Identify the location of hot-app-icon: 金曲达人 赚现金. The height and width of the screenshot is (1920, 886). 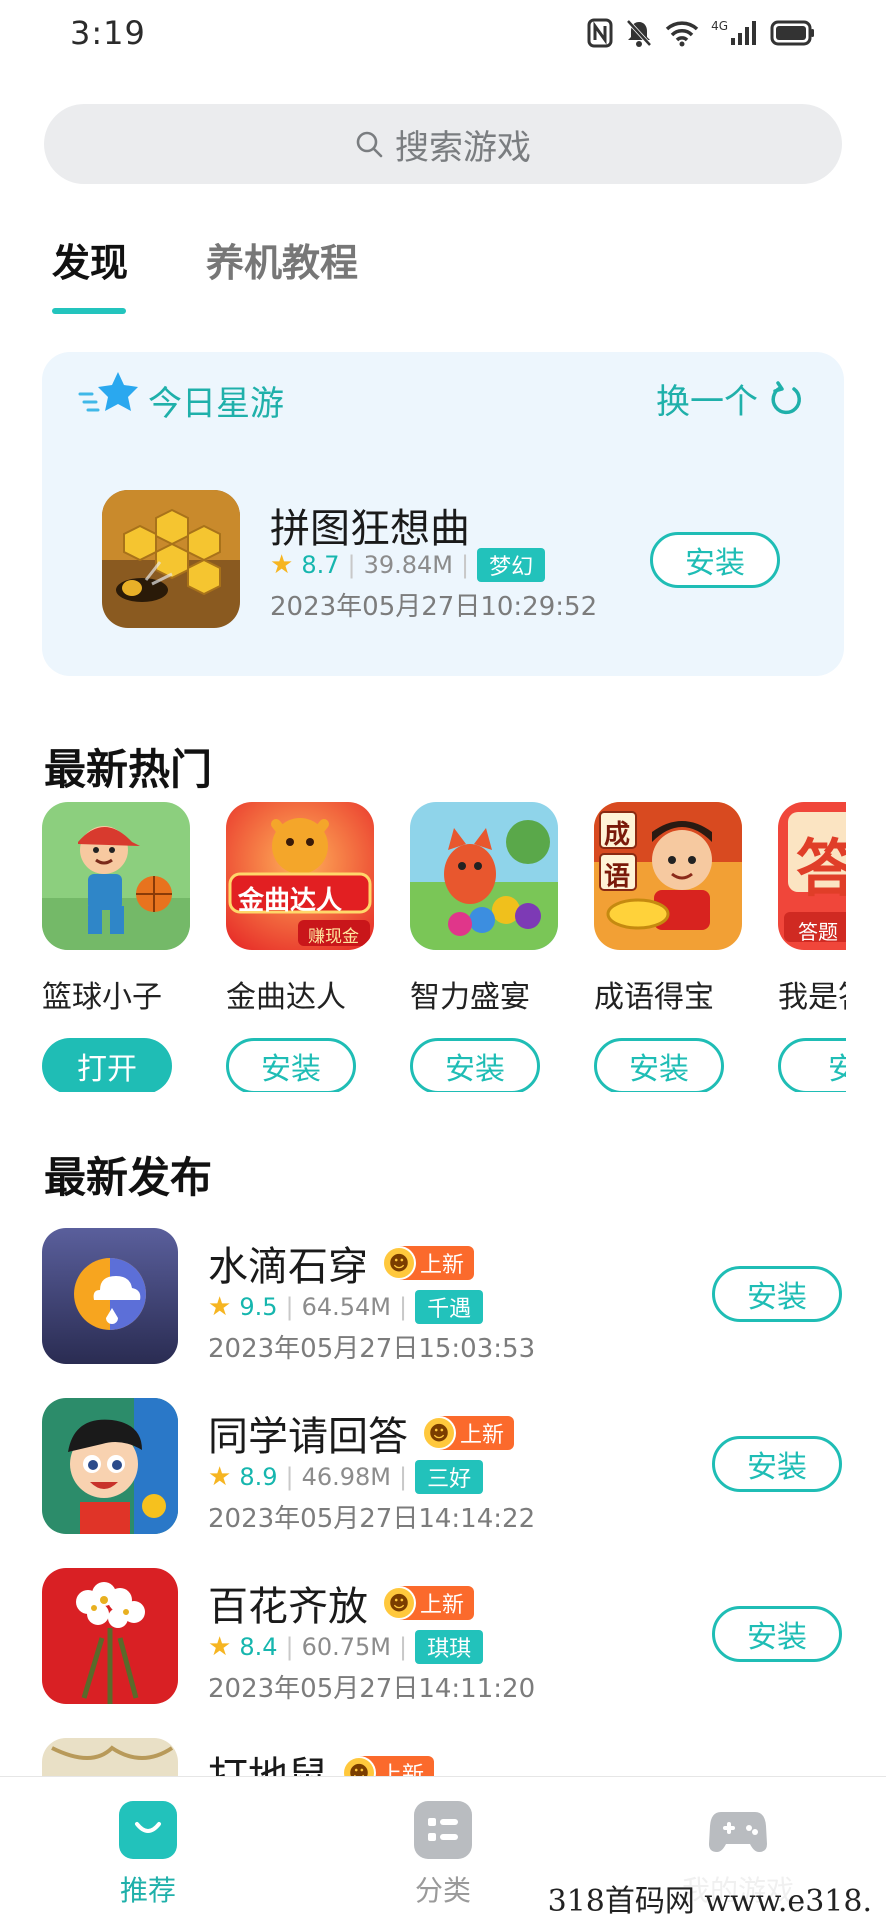
(300, 876).